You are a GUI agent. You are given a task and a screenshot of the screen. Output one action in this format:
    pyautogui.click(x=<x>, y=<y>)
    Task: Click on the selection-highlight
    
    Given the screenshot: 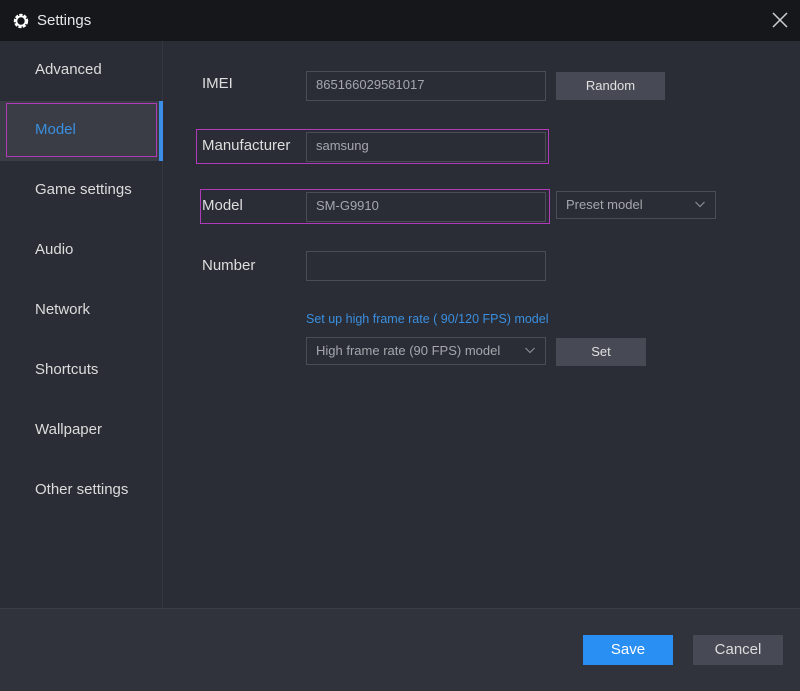 What is the action you would take?
    pyautogui.click(x=81, y=130)
    